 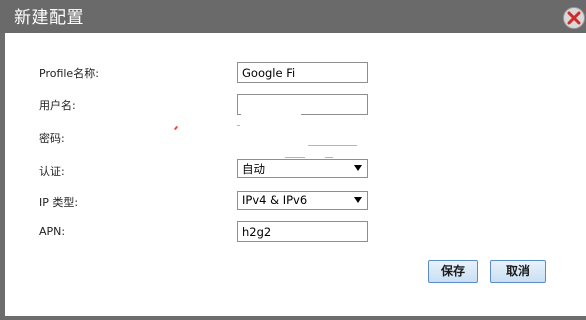 I want to click on close-button, so click(x=574, y=18).